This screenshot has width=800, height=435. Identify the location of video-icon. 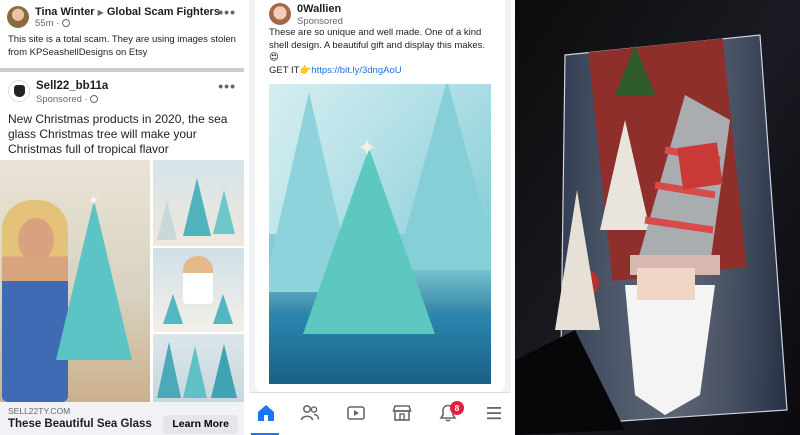
(356, 413).